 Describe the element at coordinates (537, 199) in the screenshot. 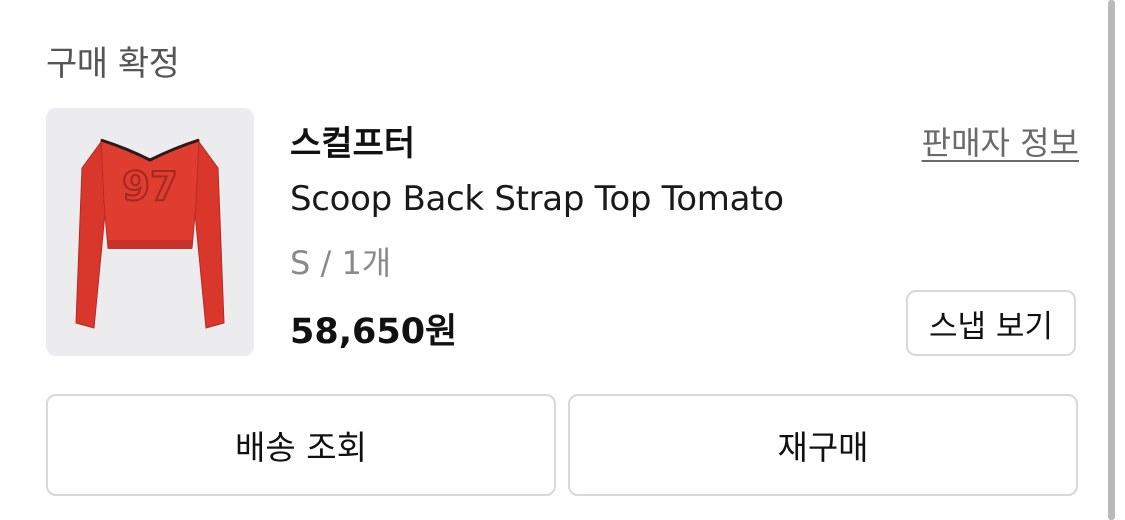

I see `product-name: Scoop Back Strap Top Tomato` at that location.